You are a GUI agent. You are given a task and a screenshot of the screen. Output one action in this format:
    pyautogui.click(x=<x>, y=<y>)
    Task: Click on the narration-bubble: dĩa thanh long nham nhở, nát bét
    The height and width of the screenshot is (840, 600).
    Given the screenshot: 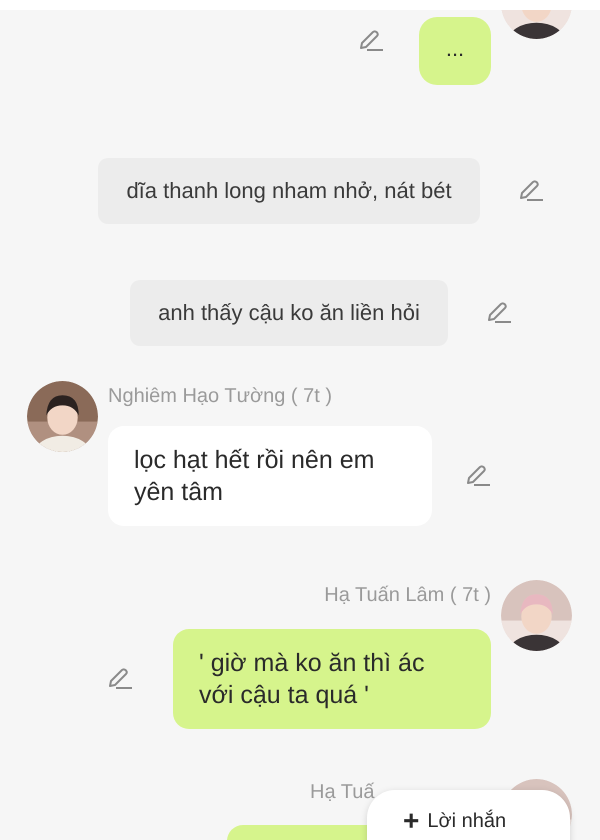 What is the action you would take?
    pyautogui.click(x=289, y=191)
    